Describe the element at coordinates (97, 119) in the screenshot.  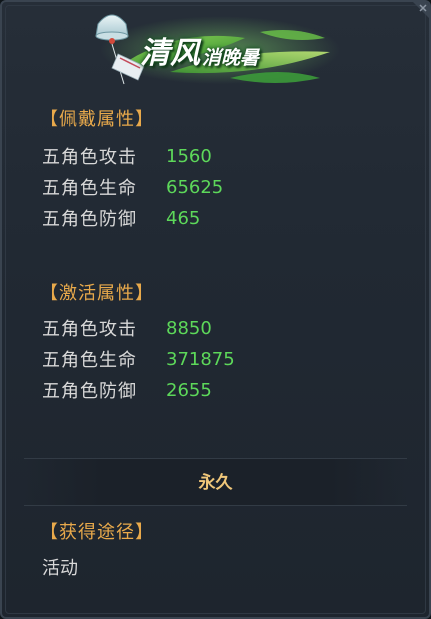
I see `equip-attributes-header: 【佩戴属性】` at that location.